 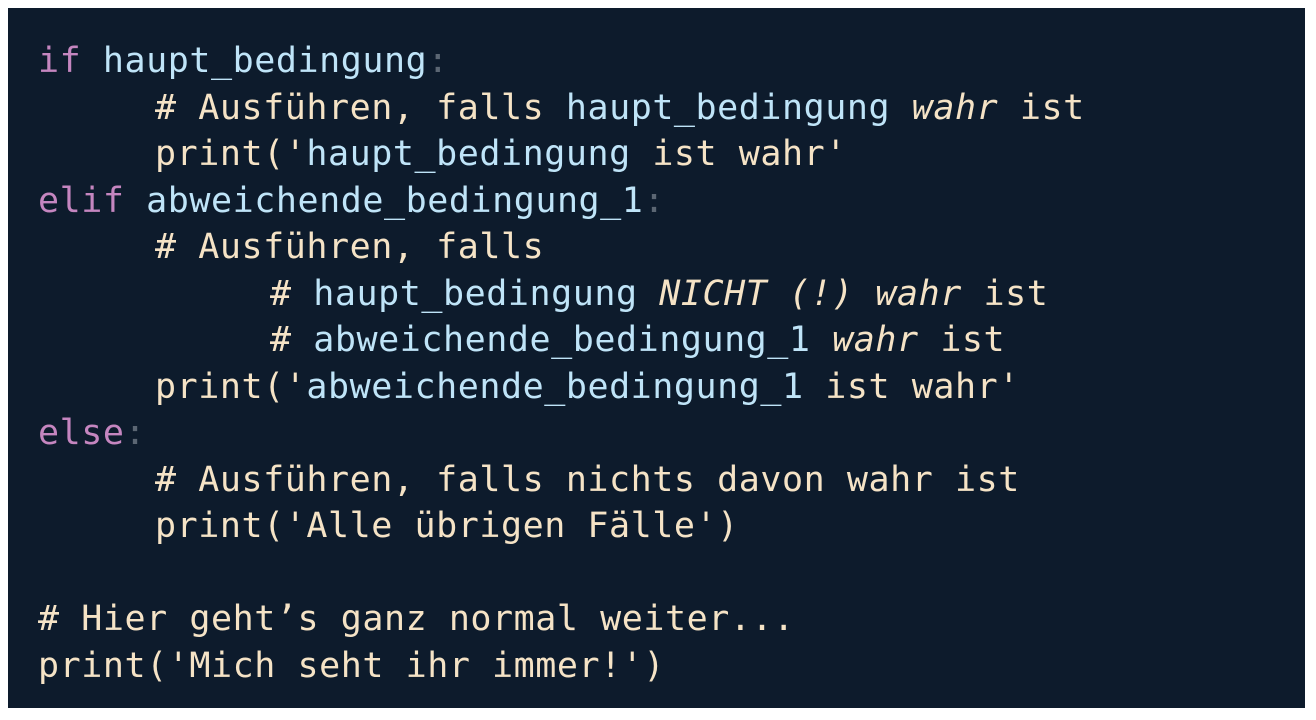 I want to click on condition-name: abweichende_bedingung_1, so click(x=395, y=200).